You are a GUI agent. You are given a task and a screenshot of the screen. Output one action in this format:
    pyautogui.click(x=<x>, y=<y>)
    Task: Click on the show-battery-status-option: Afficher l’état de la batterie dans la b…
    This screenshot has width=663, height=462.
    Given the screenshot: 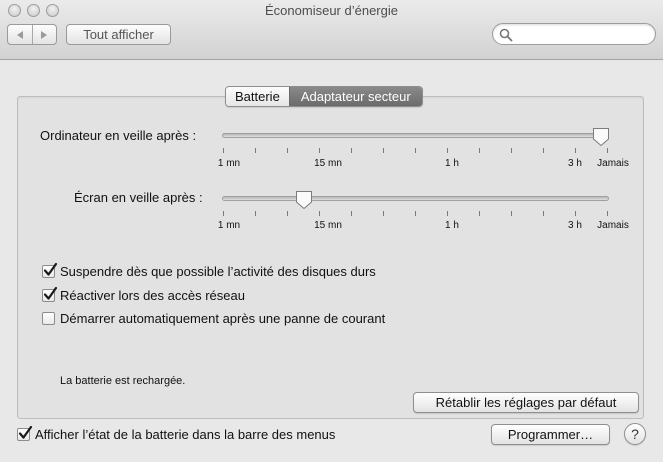 What is the action you would take?
    pyautogui.click(x=176, y=433)
    